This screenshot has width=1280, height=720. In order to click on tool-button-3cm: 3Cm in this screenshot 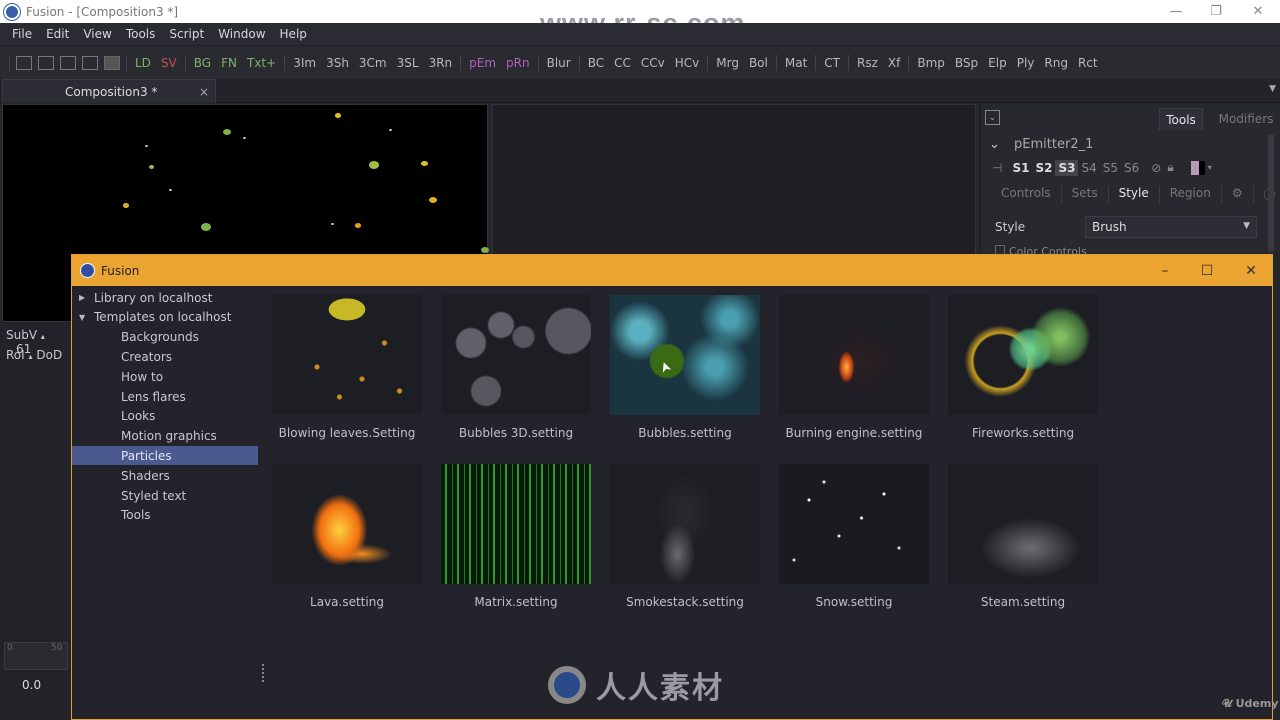, I will do `click(373, 63)`.